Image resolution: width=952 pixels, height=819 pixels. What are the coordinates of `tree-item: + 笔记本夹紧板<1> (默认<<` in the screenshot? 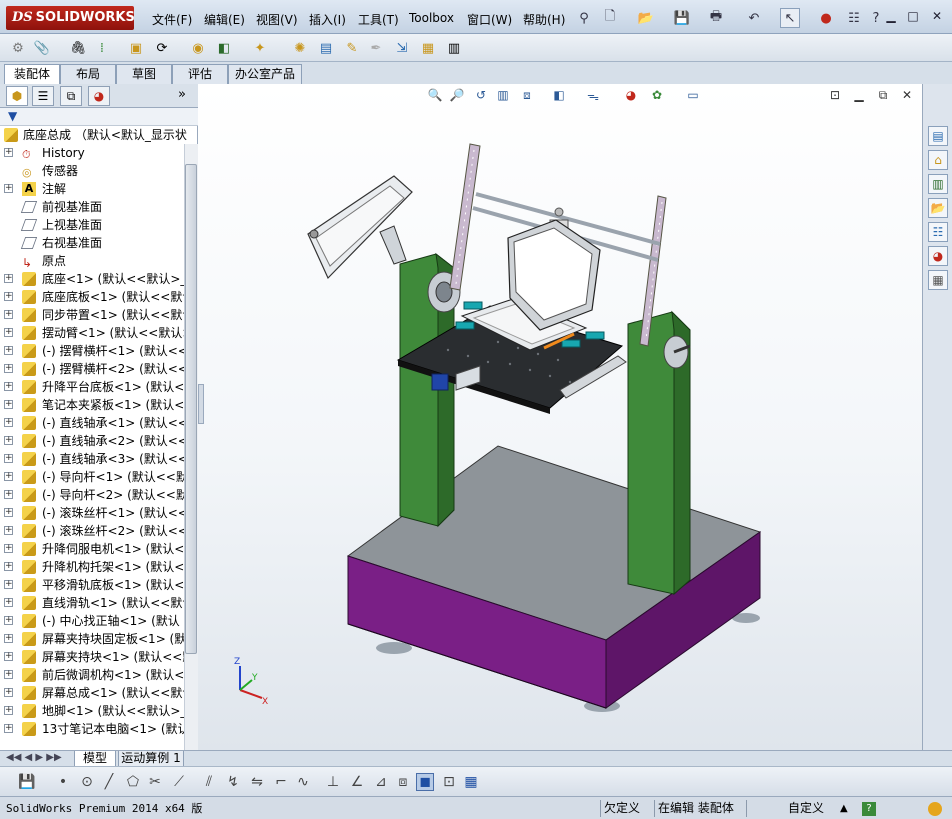 It's located at (92, 405).